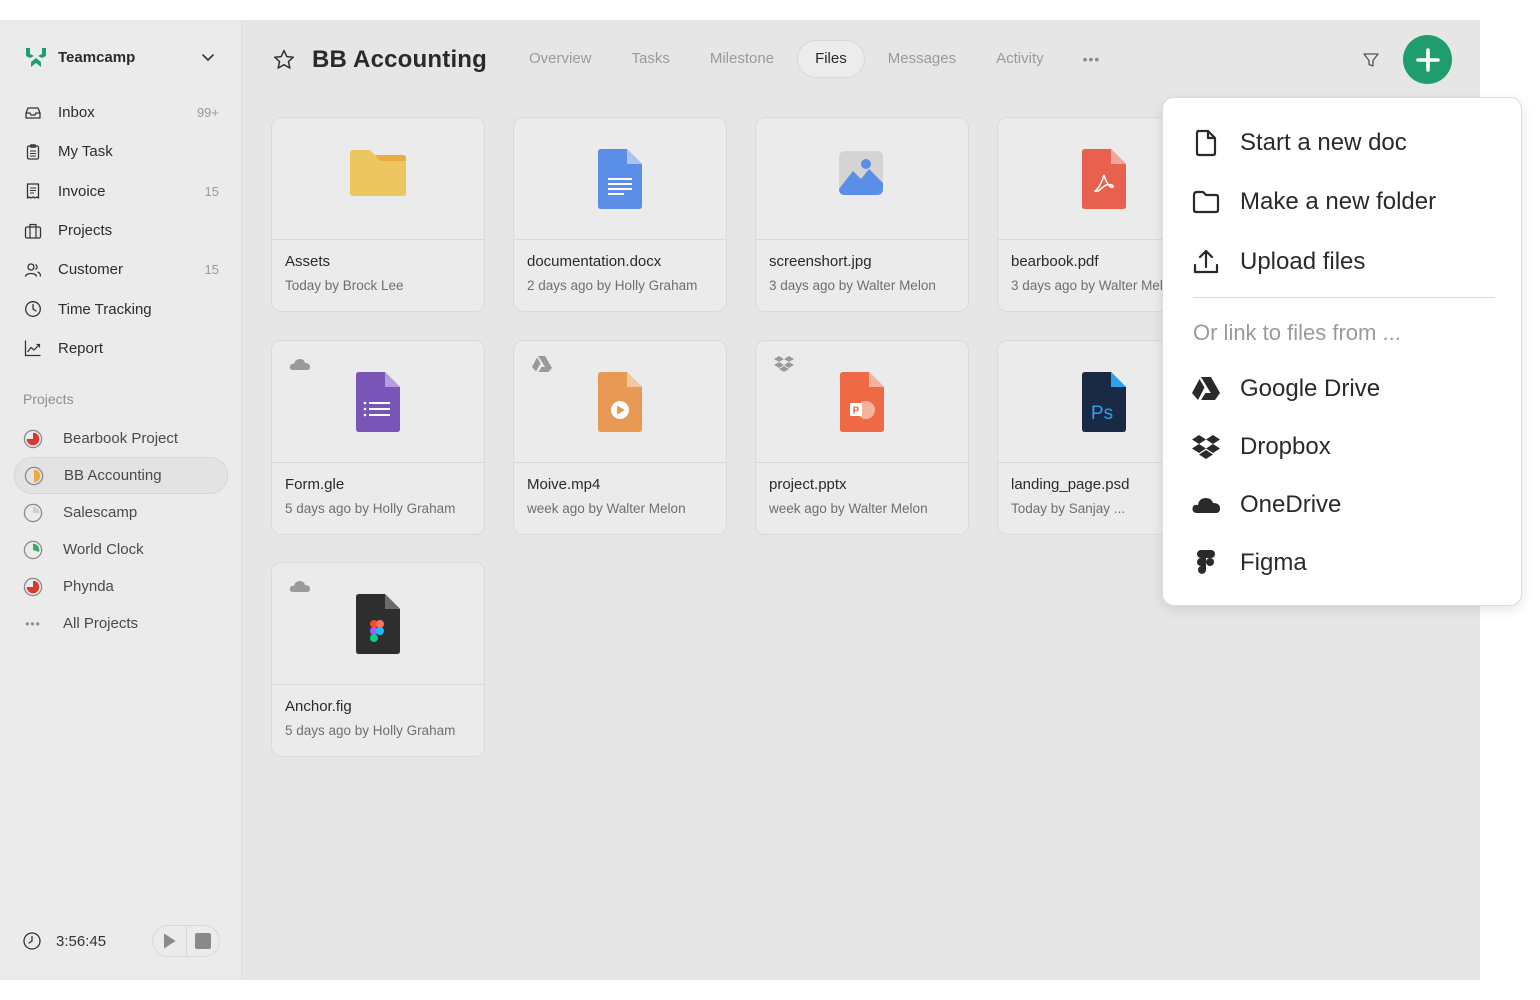 The height and width of the screenshot is (1000, 1540). I want to click on file-card: Form.gle 5 days ago by Holly Graham, so click(378, 437).